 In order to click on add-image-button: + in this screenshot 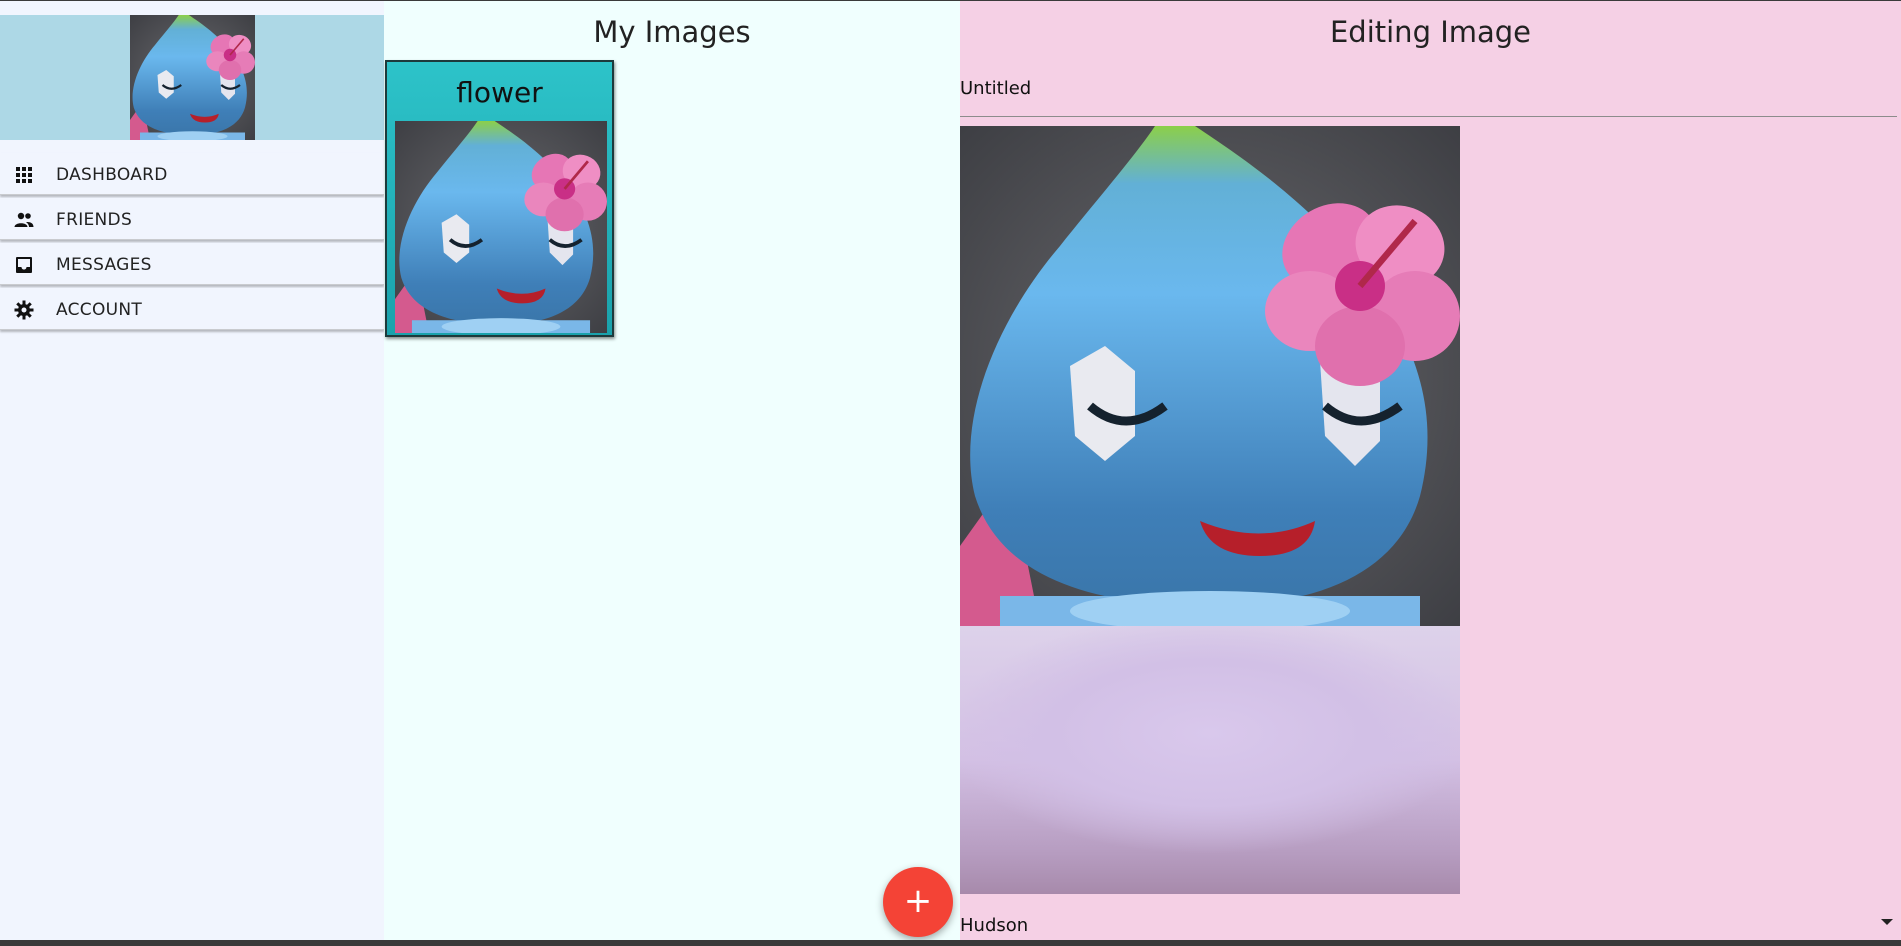, I will do `click(918, 902)`.